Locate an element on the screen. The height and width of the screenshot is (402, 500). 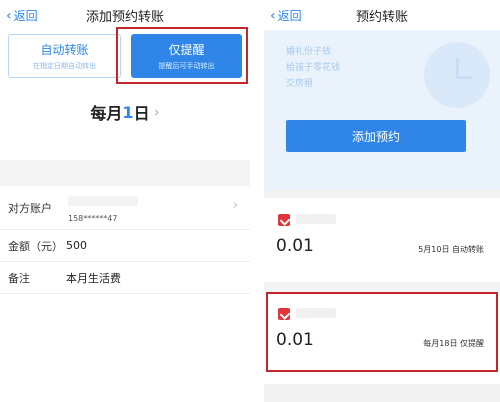
left-navbar: ‹ 返回 添加预约转账 is located at coordinates (125, 15).